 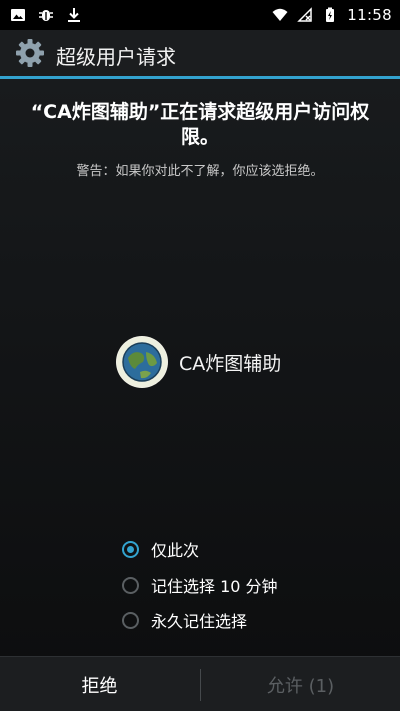 I want to click on image-icon, so click(x=18, y=15).